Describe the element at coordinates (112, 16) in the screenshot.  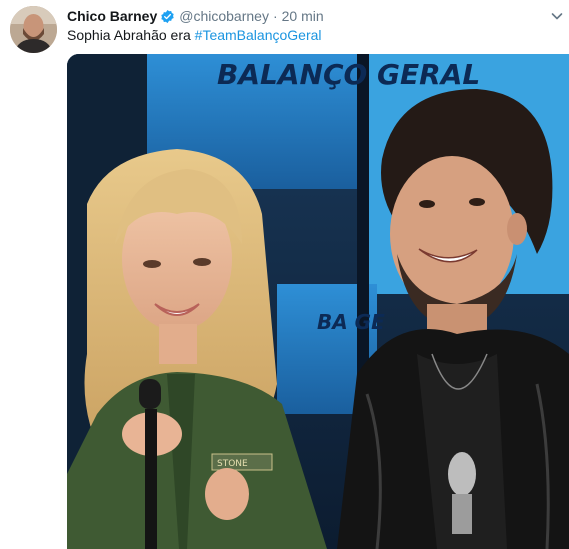
I see `author-display-name: Chico Barney` at that location.